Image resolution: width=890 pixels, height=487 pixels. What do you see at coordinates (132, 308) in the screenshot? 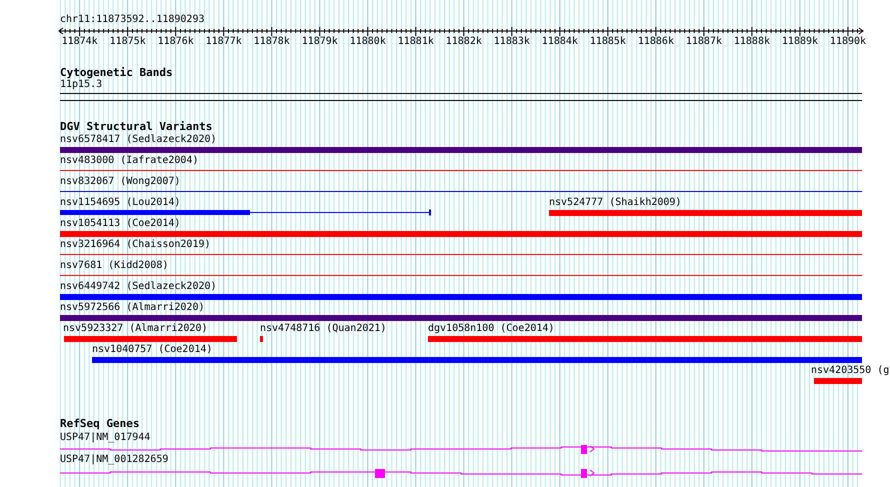
I see `variant-label: nsv5972566 (Almarri2020)` at bounding box center [132, 308].